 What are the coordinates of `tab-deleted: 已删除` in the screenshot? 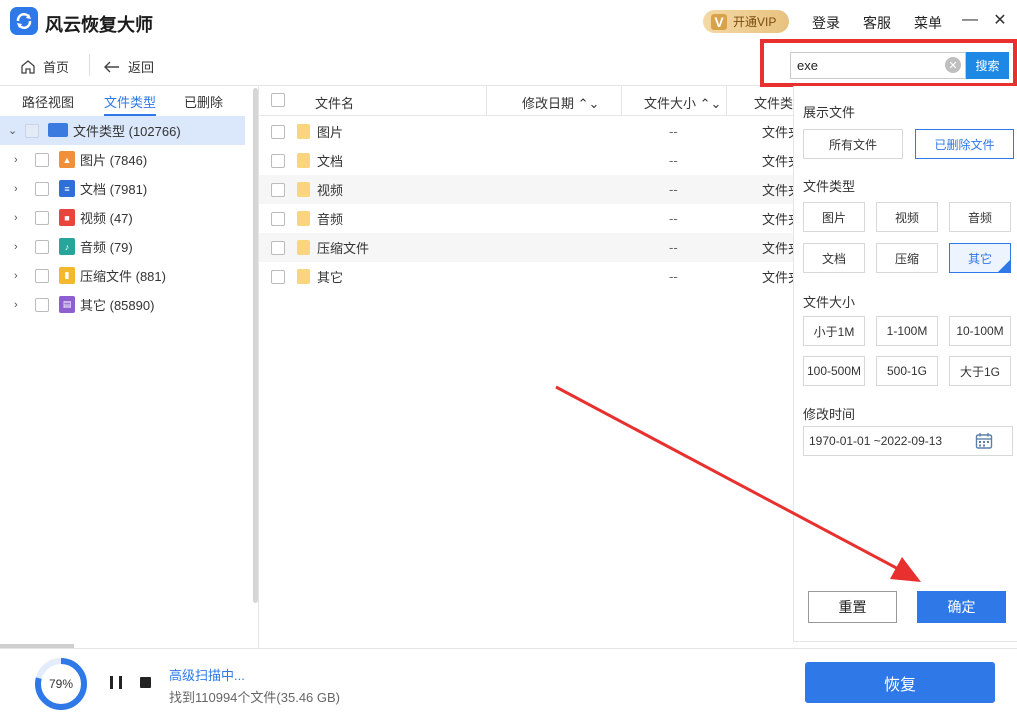 It's located at (203, 101).